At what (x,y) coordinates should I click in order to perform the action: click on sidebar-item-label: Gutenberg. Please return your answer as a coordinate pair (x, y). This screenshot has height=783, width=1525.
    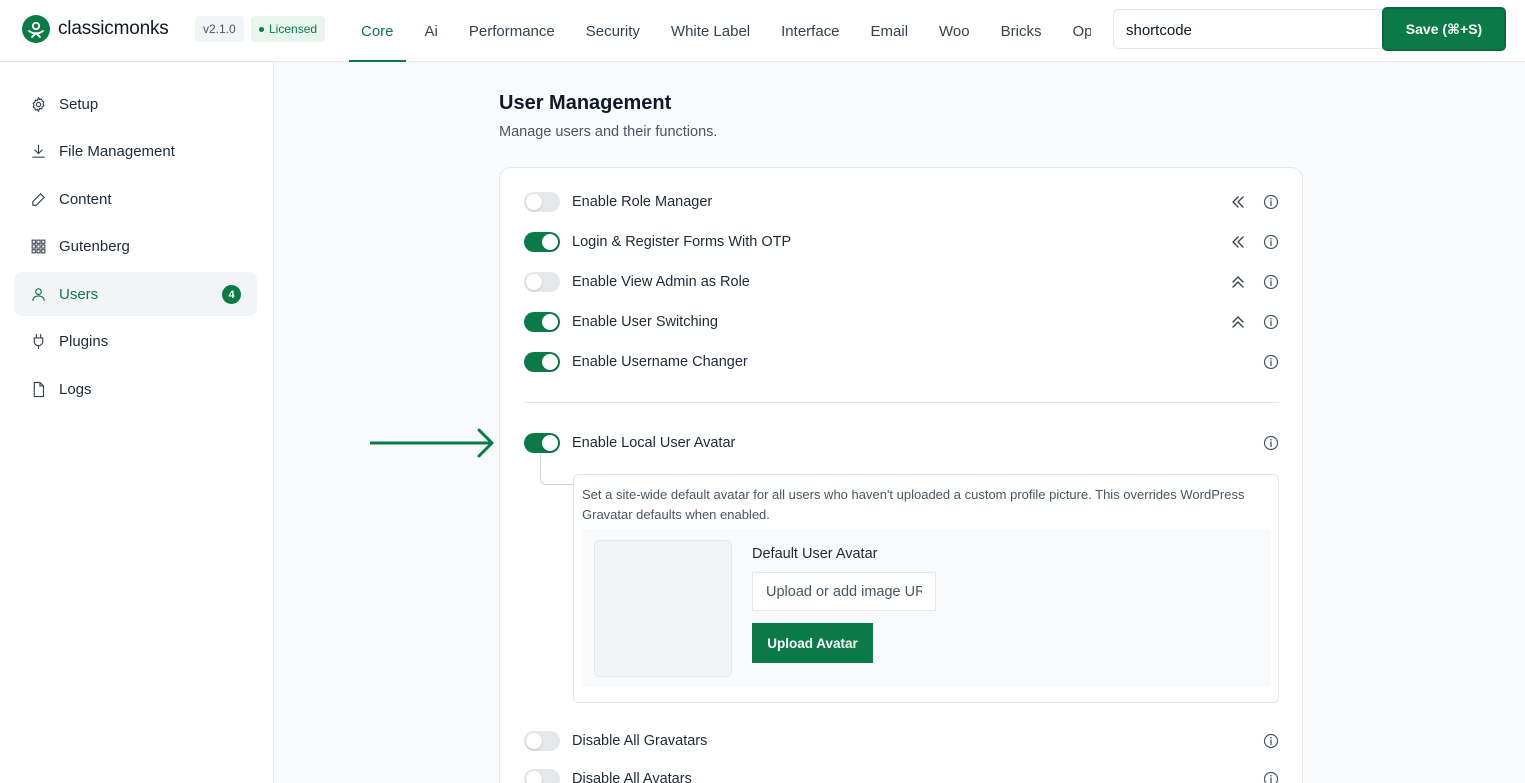
    Looking at the image, I should click on (94, 246).